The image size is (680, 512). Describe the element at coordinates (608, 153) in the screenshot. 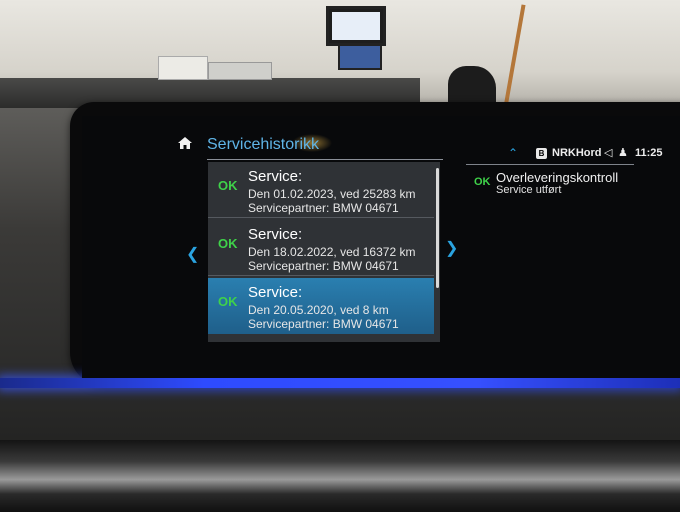

I see `speaker-icon: ◁` at that location.